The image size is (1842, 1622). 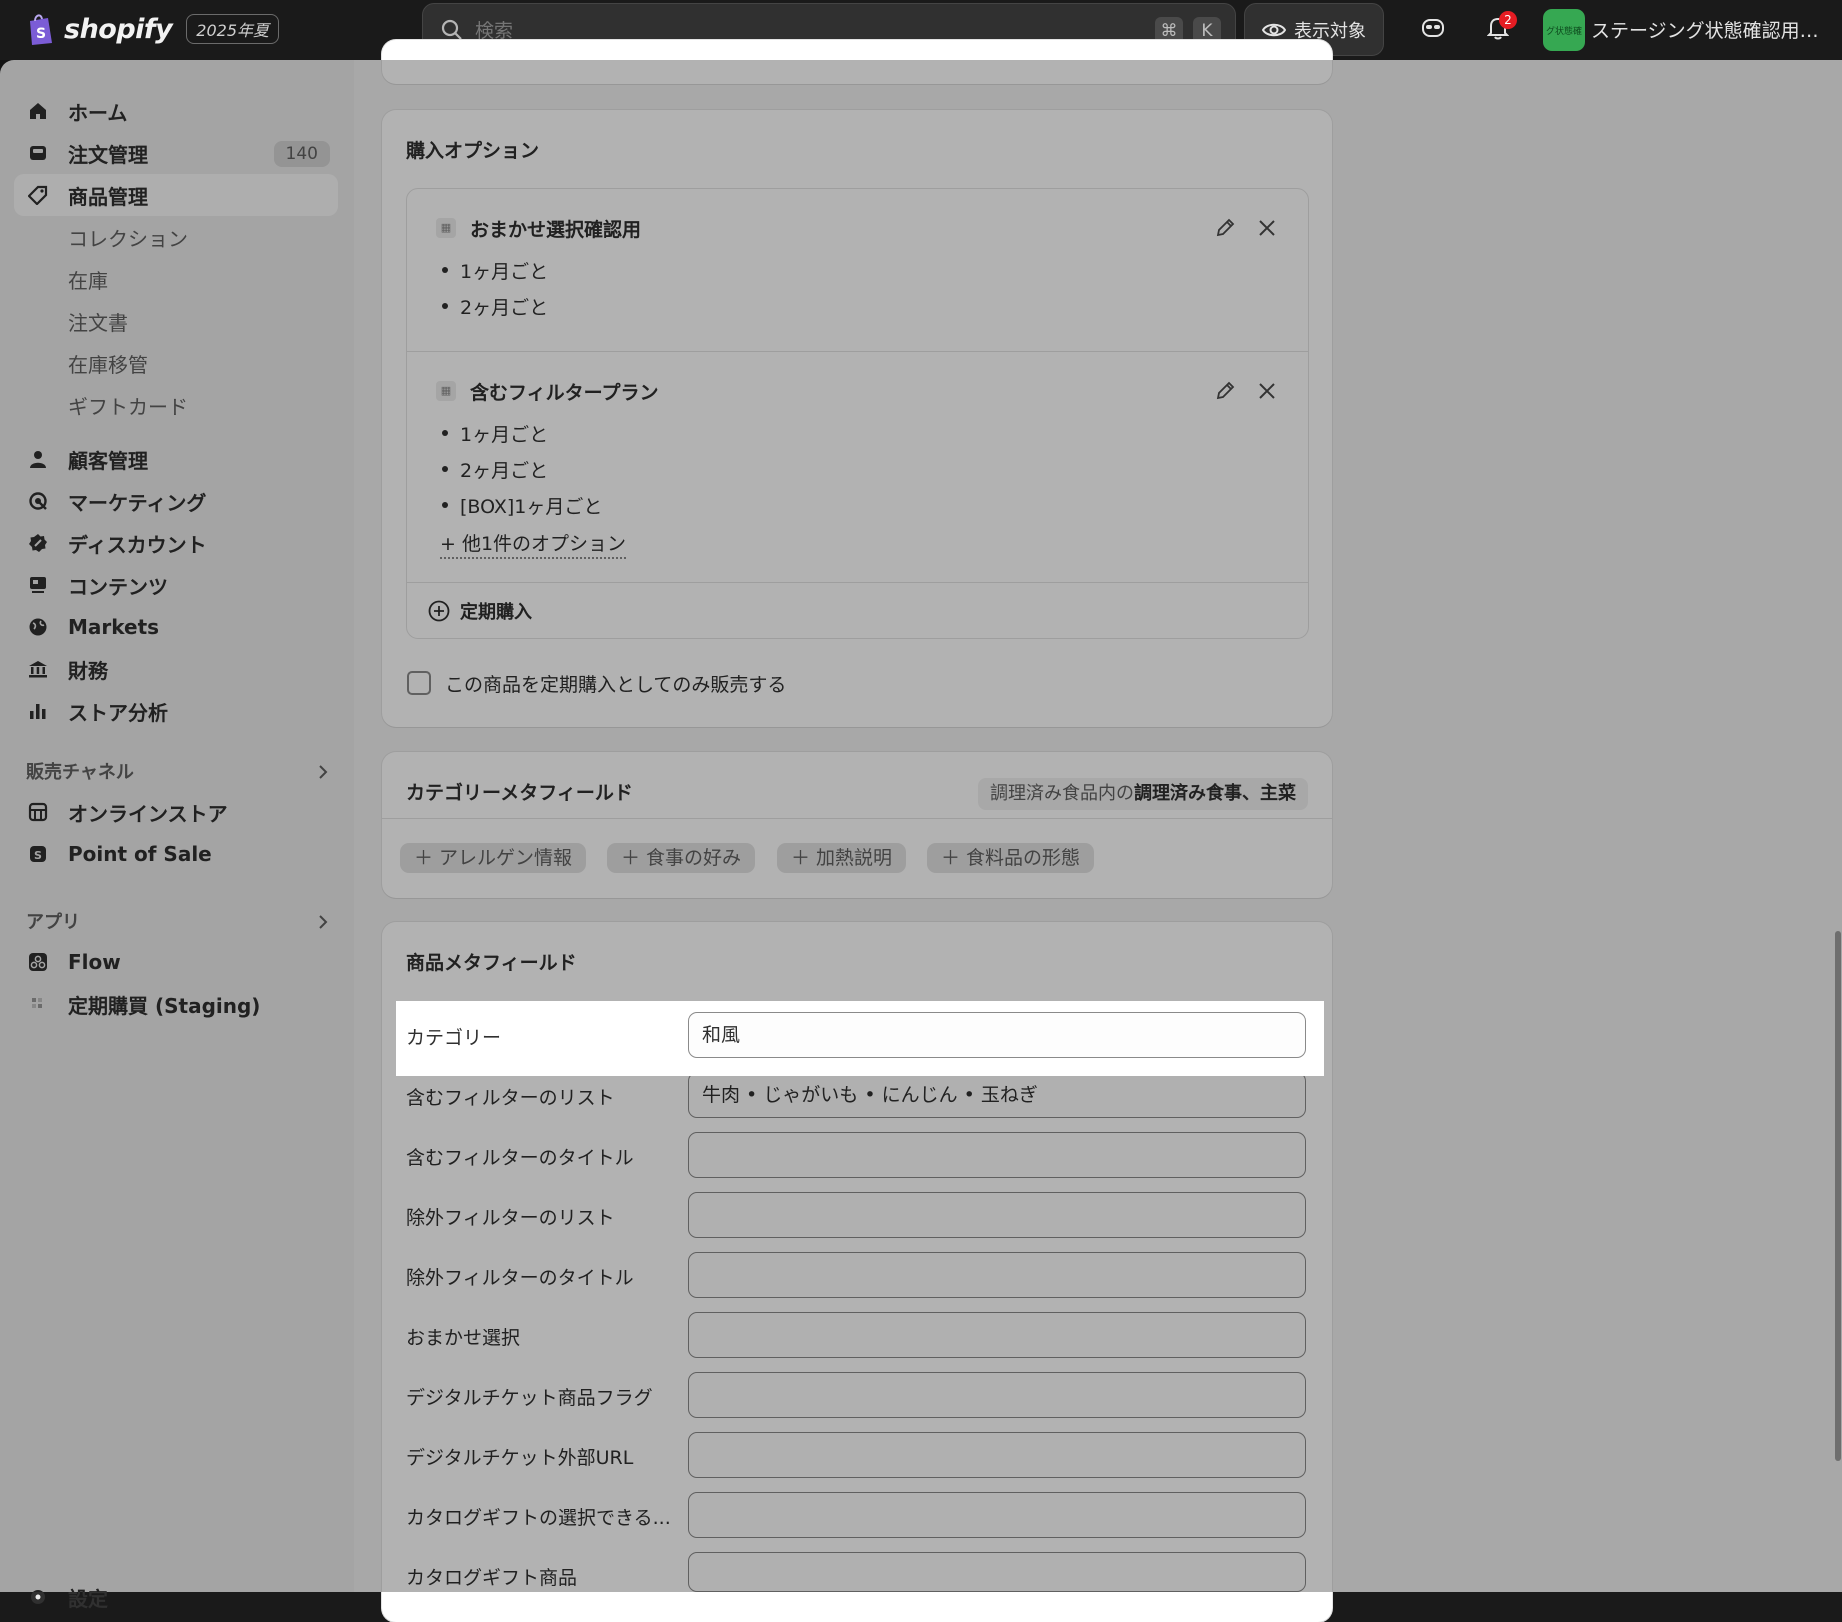 What do you see at coordinates (176, 812) in the screenshot?
I see `sidebar-item-online-store: オンラインストア` at bounding box center [176, 812].